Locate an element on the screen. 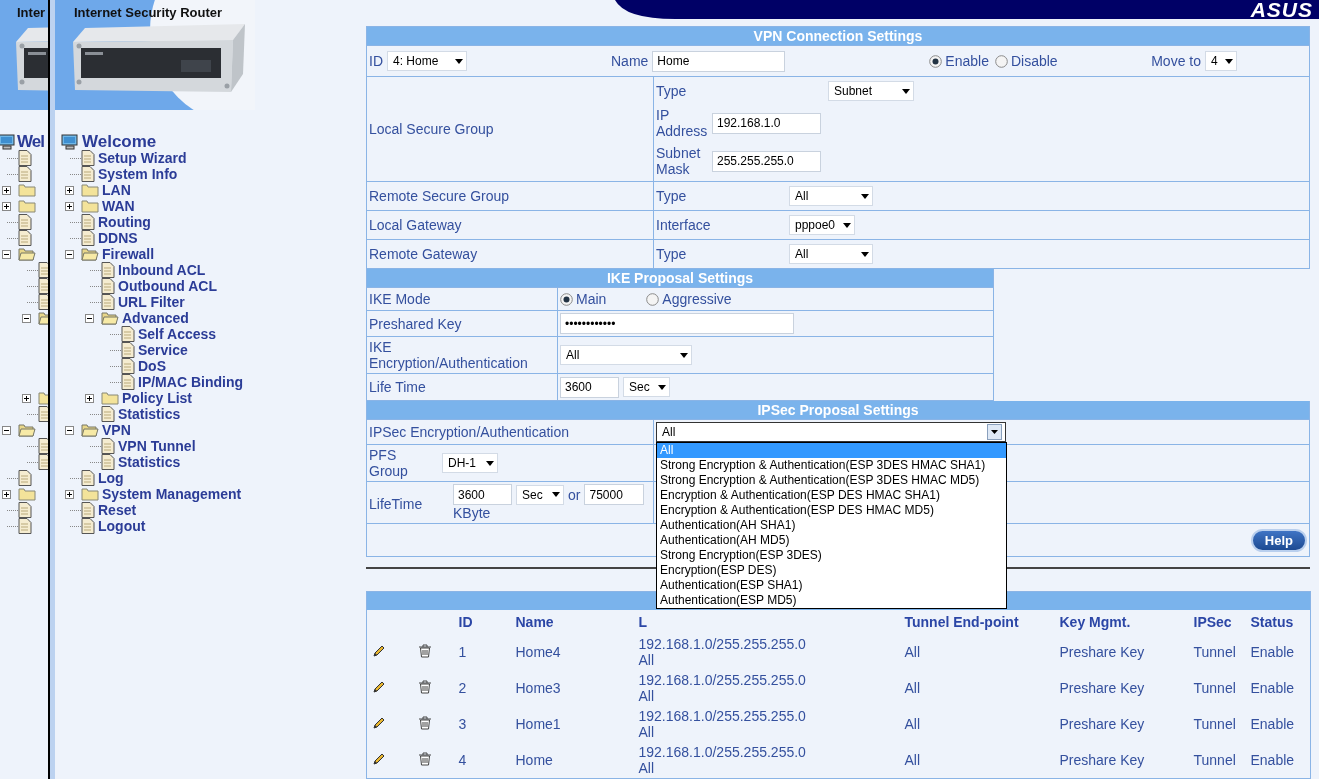 This screenshot has width=1319, height=779. dropdown: Subnet is located at coordinates (871, 91).